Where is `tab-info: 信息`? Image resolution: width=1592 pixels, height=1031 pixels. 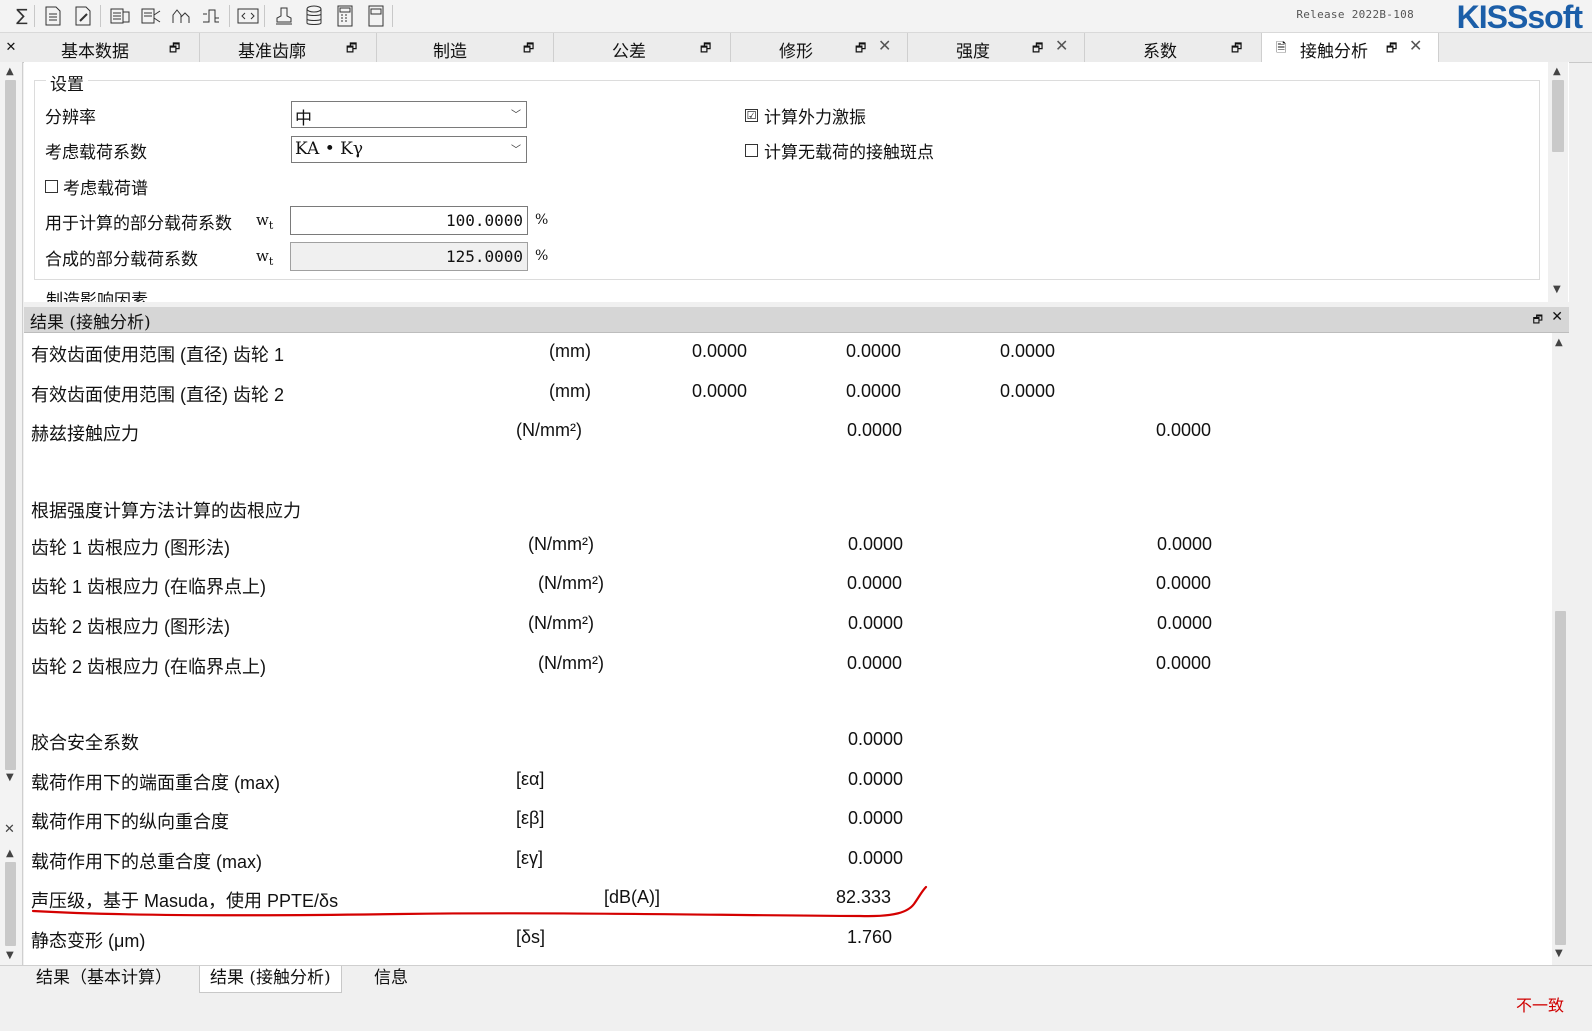 tab-info: 信息 is located at coordinates (391, 979).